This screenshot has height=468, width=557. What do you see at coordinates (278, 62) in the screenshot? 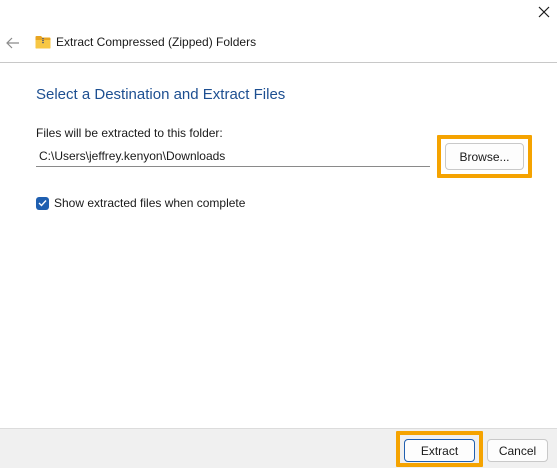
I see `header-divider` at bounding box center [278, 62].